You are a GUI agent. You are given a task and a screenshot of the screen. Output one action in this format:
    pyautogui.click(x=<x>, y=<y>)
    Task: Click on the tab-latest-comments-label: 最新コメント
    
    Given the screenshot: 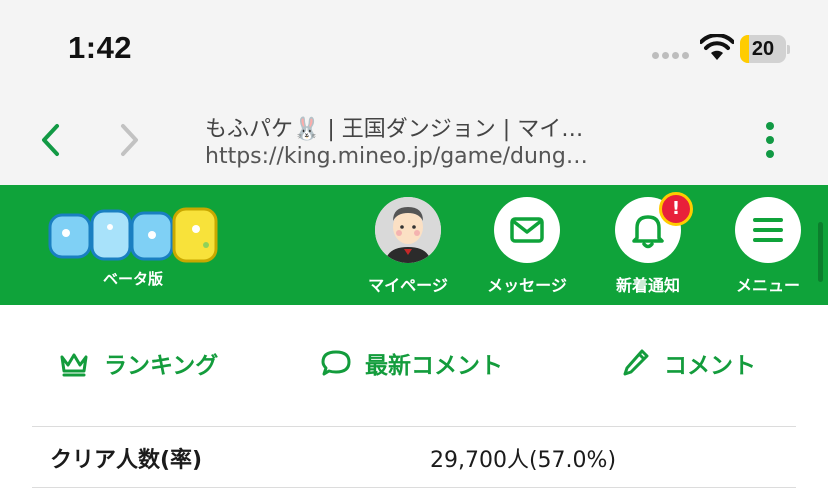 What is the action you would take?
    pyautogui.click(x=434, y=366)
    